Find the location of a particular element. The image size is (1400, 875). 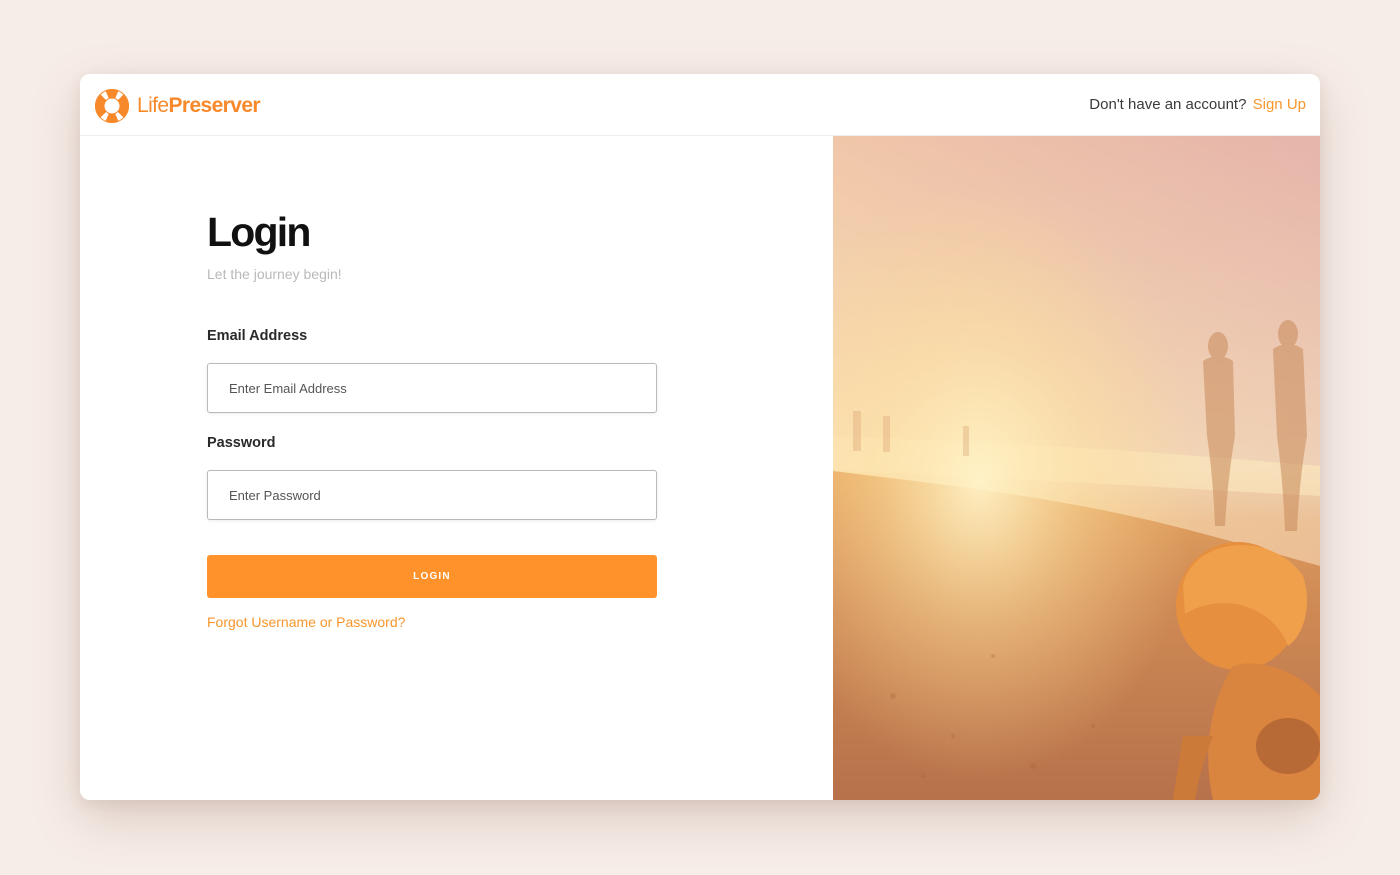

signup-link: Sign Up is located at coordinates (1279, 104).